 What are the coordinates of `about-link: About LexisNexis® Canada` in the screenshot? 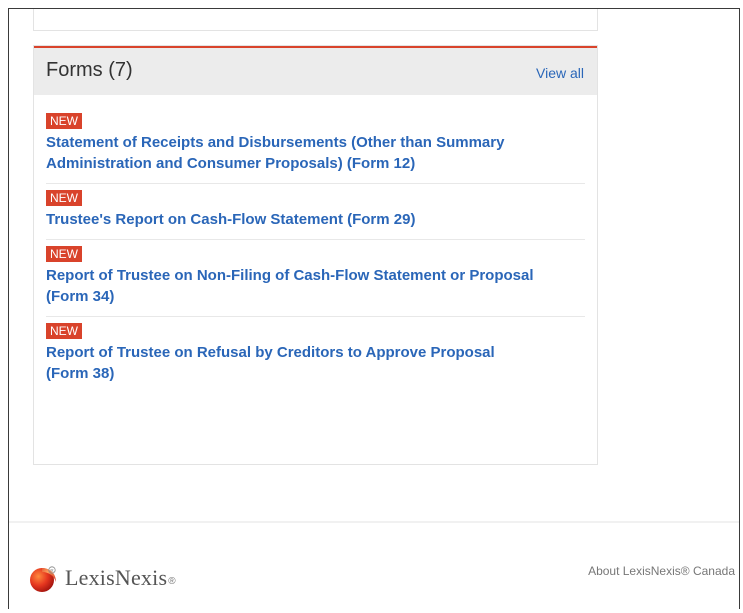 It's located at (661, 571).